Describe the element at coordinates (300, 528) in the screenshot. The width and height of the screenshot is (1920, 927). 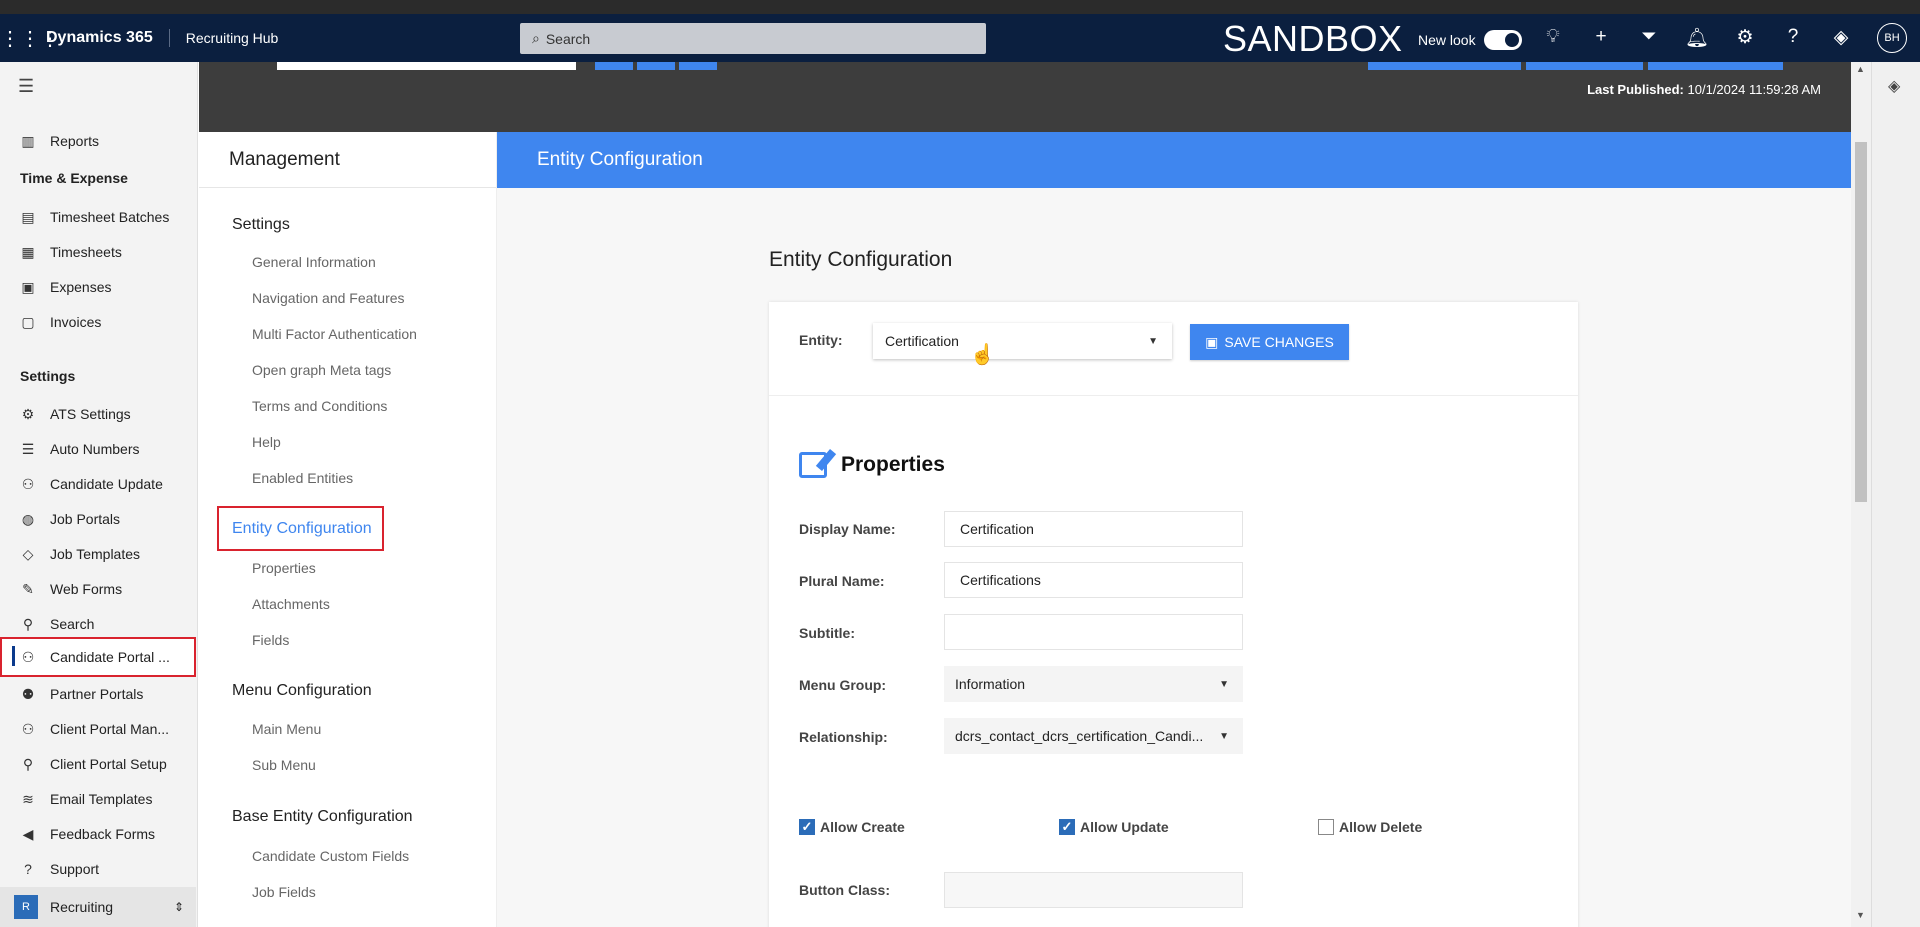
I see `mgmt-group-entity-configuration: Entity Configuration` at that location.